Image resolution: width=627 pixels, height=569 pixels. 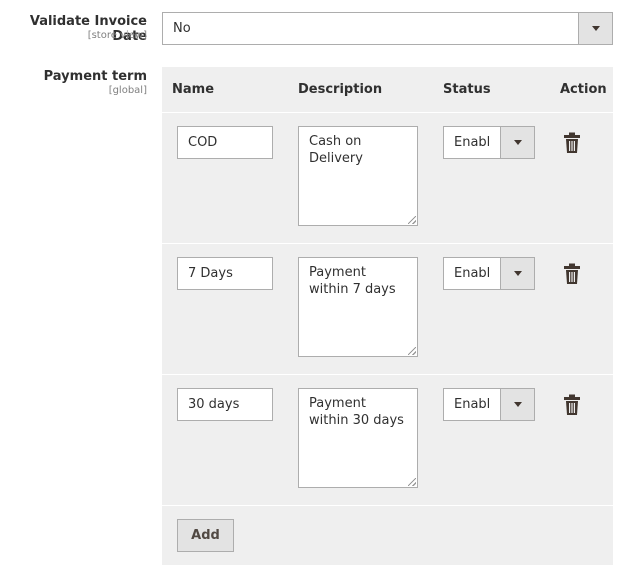 I want to click on payment-term-scope: [global], so click(x=127, y=90).